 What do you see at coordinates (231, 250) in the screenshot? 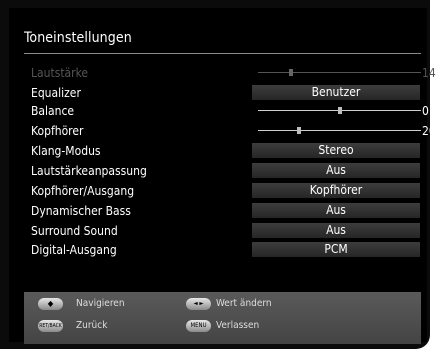
I see `setting-row: Digital-Ausgang PCM` at bounding box center [231, 250].